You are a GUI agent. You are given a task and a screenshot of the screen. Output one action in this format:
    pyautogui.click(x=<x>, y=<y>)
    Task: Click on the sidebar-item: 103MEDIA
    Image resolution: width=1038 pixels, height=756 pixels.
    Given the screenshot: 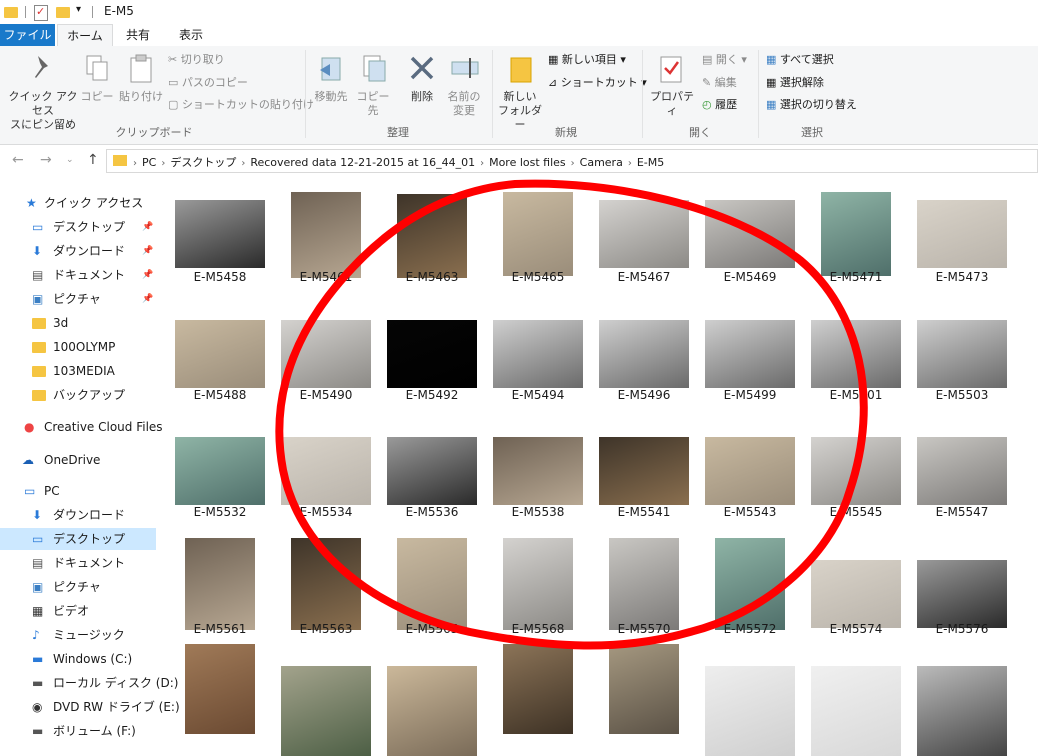 What is the action you would take?
    pyautogui.click(x=78, y=371)
    